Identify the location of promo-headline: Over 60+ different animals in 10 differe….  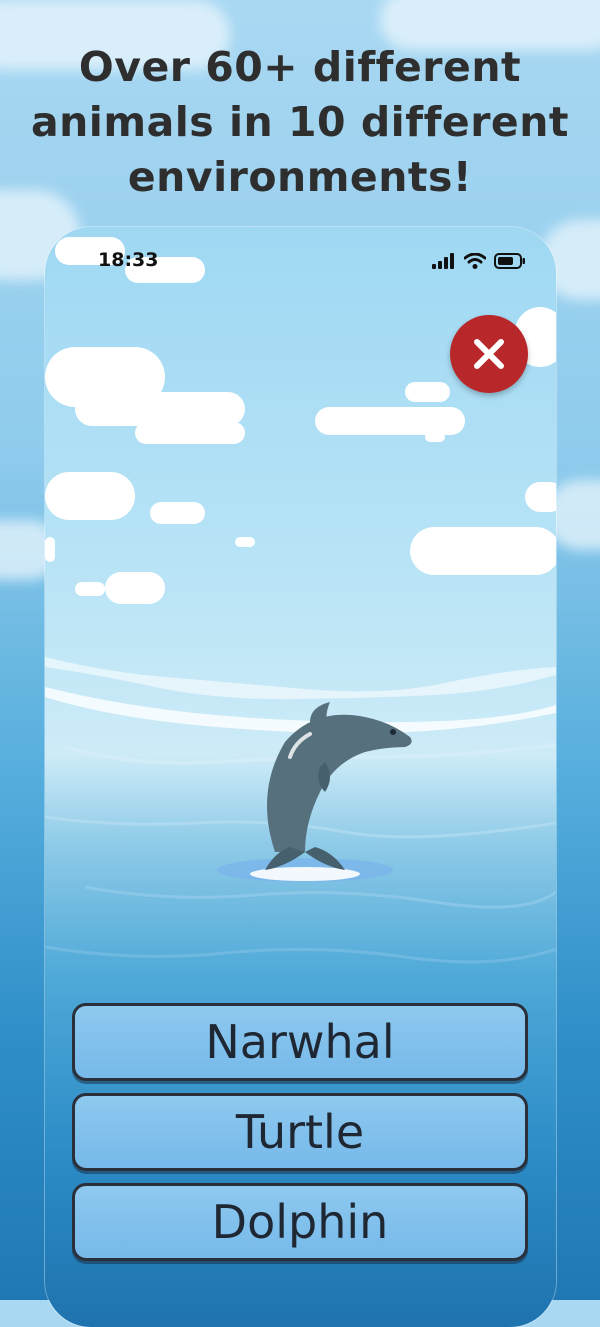
(300, 122).